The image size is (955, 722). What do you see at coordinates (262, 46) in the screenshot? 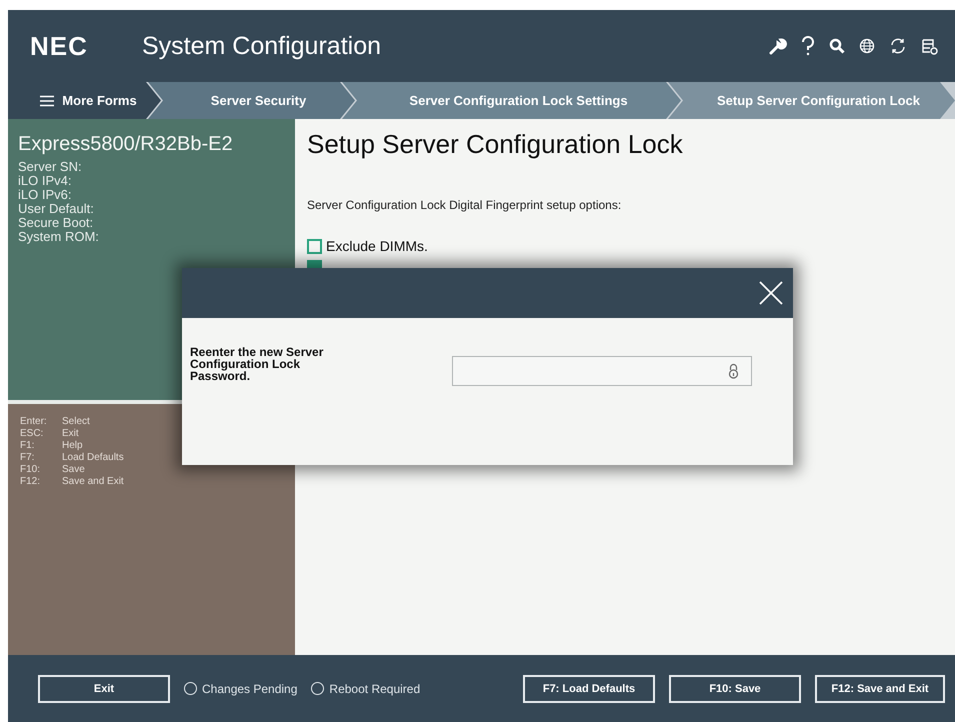
I see `app-title: System Configuration` at bounding box center [262, 46].